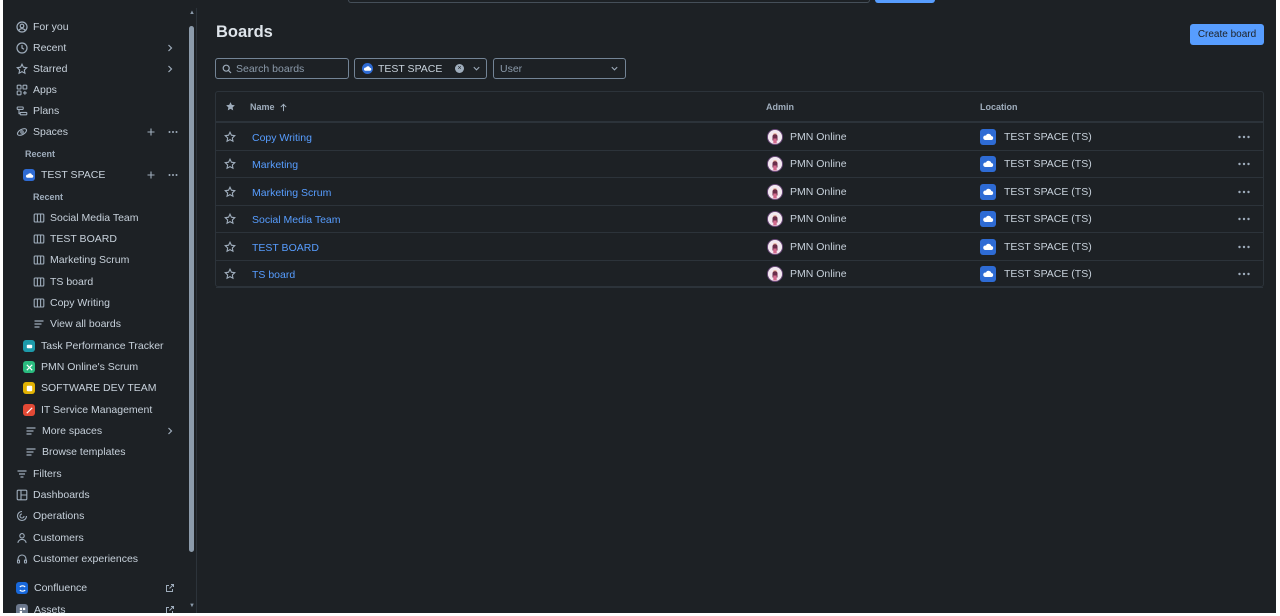  I want to click on search-boards-field, so click(282, 68).